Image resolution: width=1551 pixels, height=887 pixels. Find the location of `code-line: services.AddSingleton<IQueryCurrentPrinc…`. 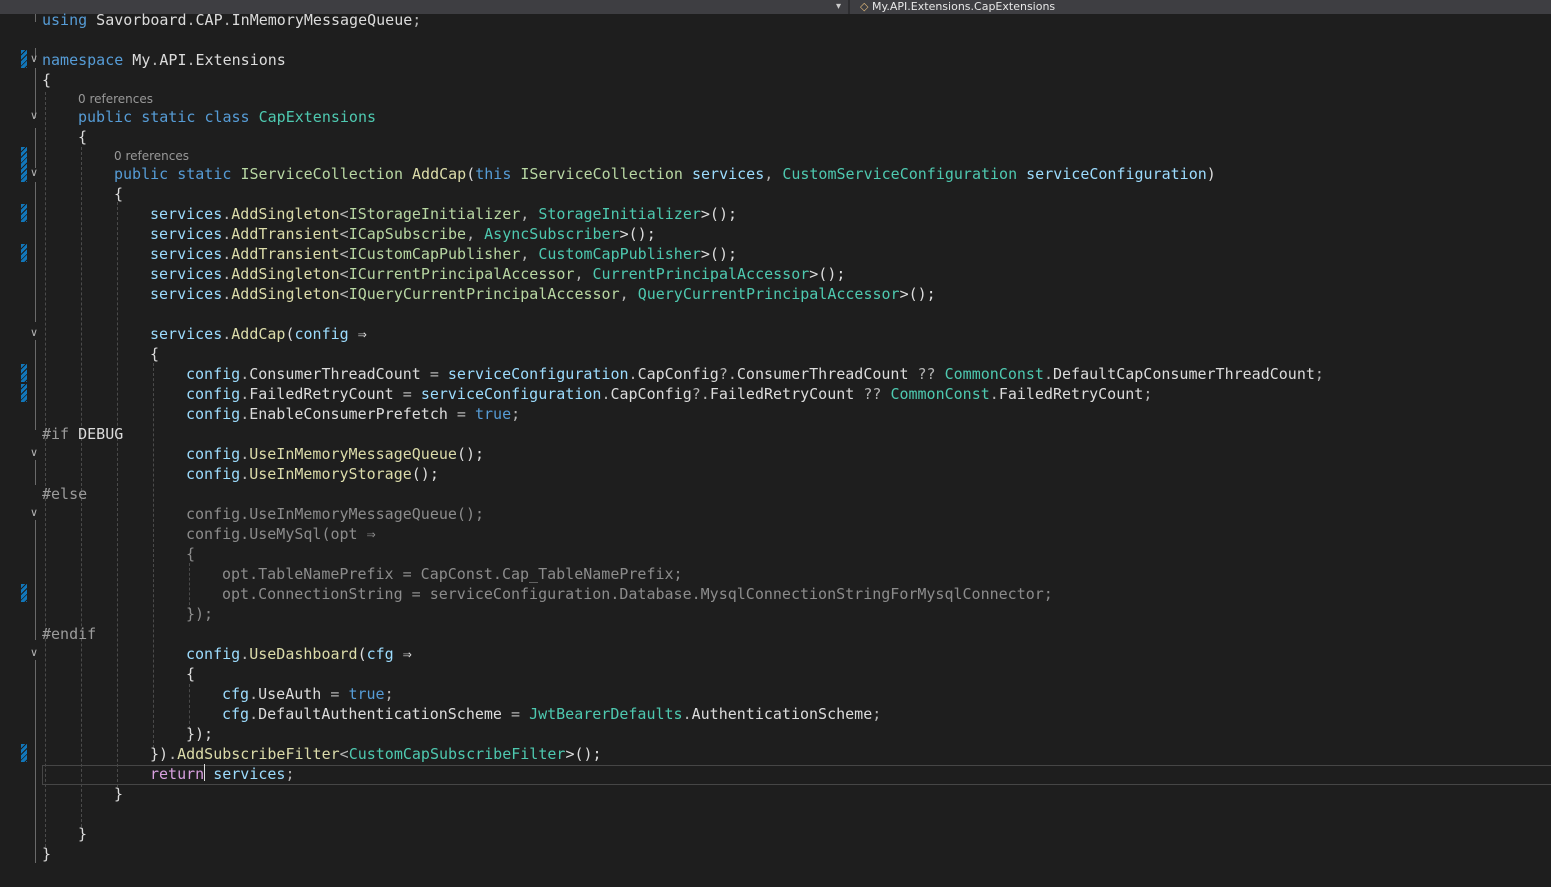

code-line: services.AddSingleton<IQueryCurrentPrinc… is located at coordinates (543, 294).